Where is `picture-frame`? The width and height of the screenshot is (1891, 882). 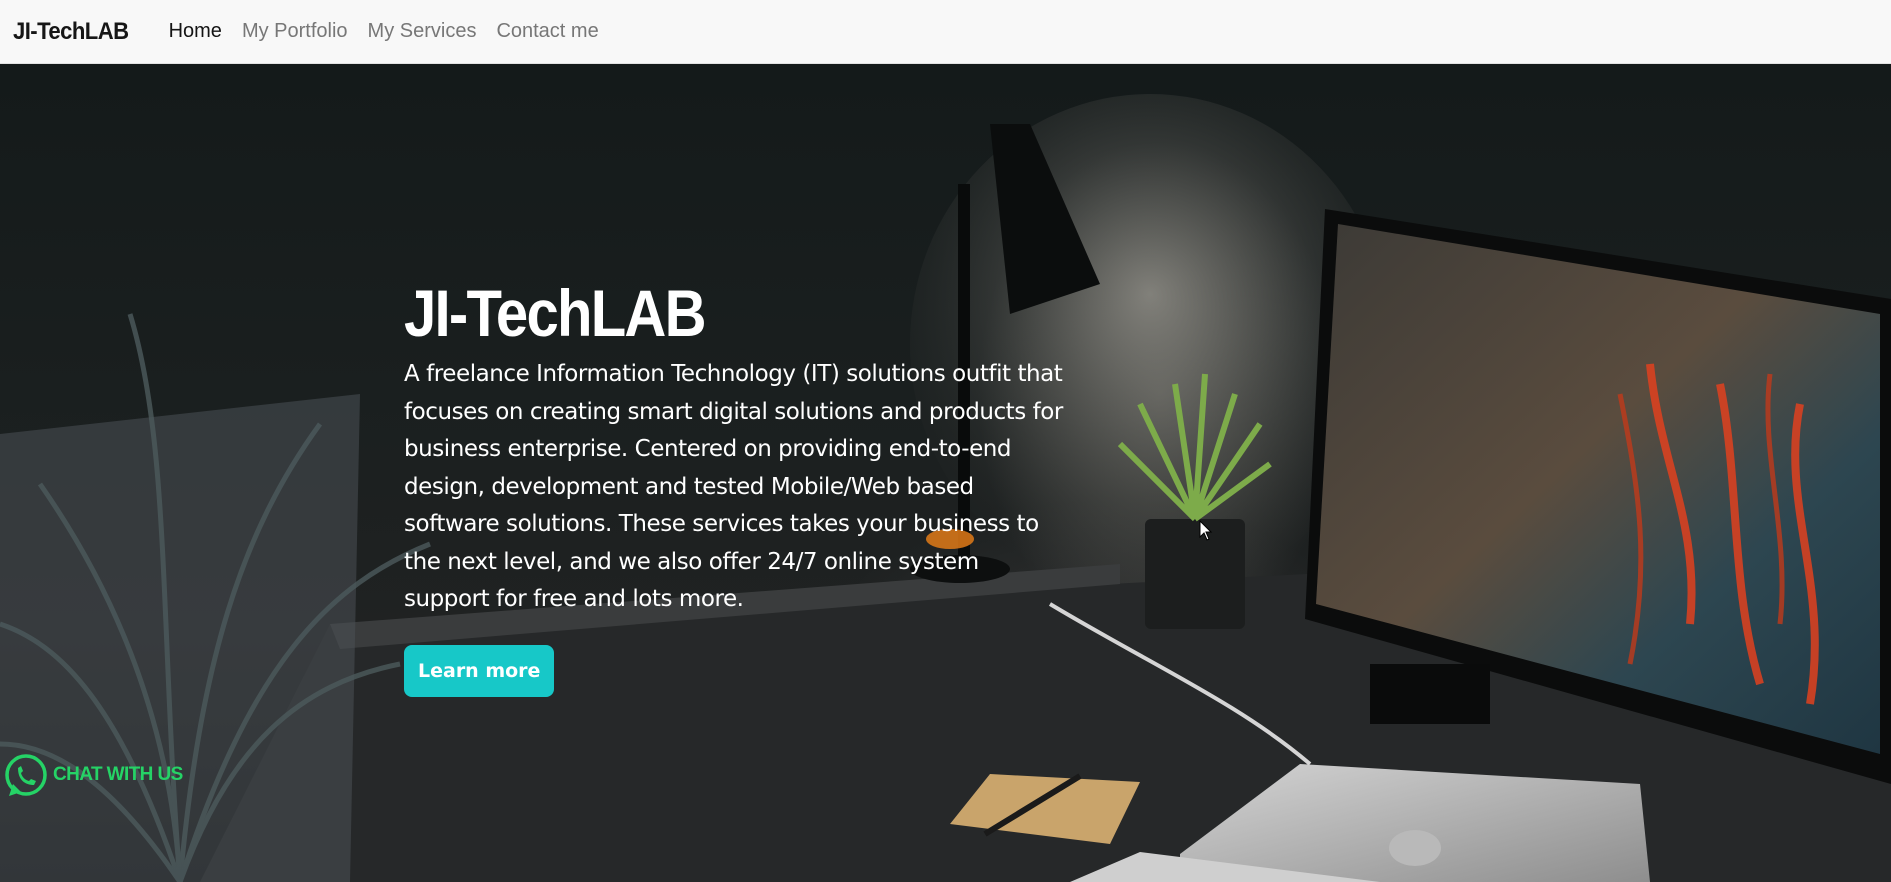
picture-frame is located at coordinates (180, 638).